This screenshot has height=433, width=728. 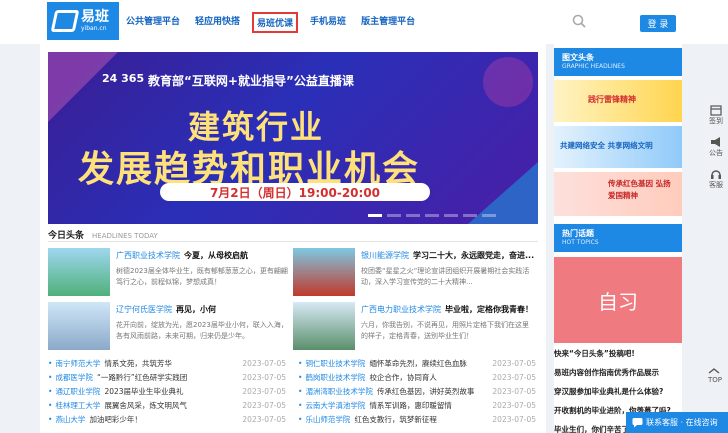 I want to click on list-title: 传承红色基因，讲好英烈故事, so click(x=426, y=391).